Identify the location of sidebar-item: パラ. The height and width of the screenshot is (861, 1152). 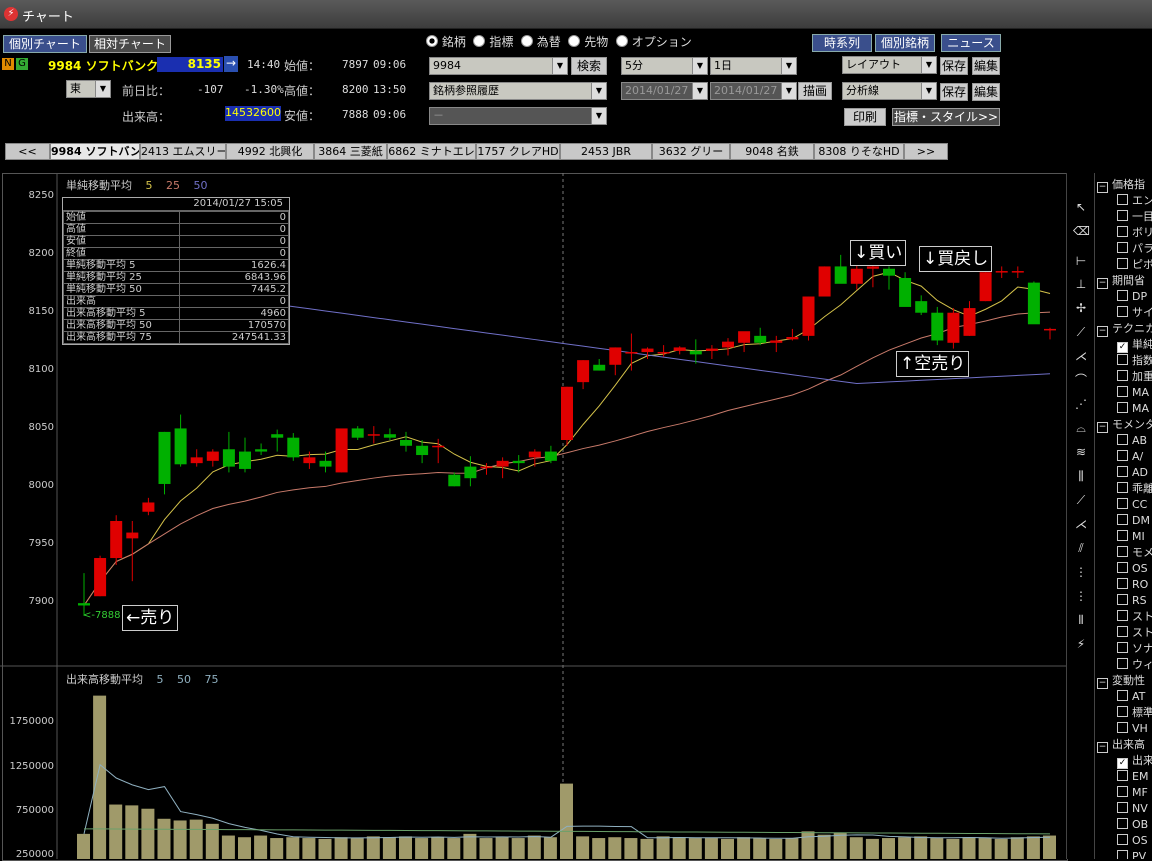
(1134, 249).